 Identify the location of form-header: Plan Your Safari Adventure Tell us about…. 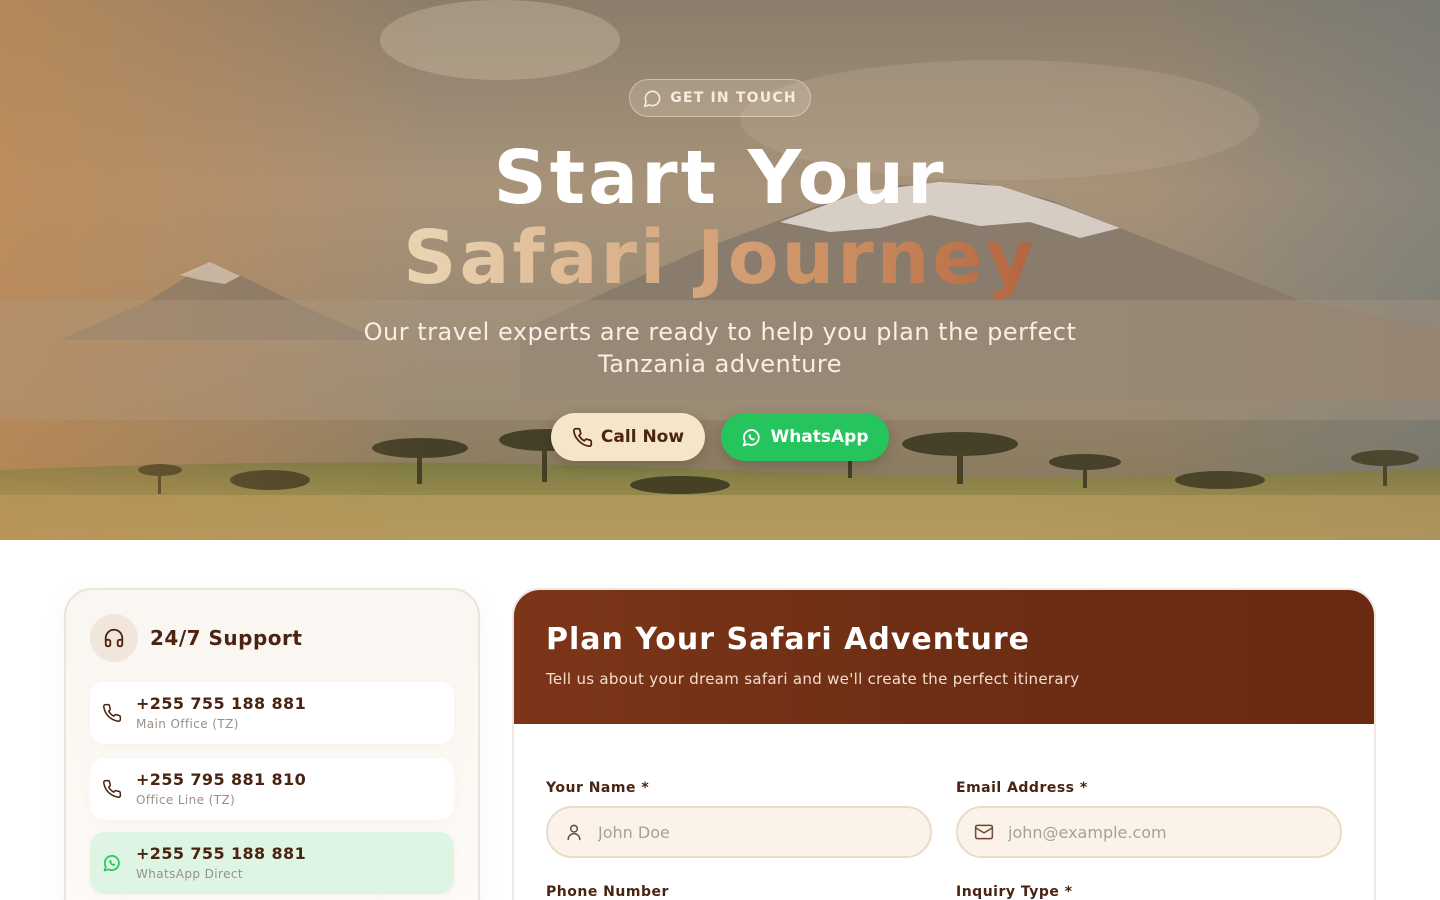
(944, 657).